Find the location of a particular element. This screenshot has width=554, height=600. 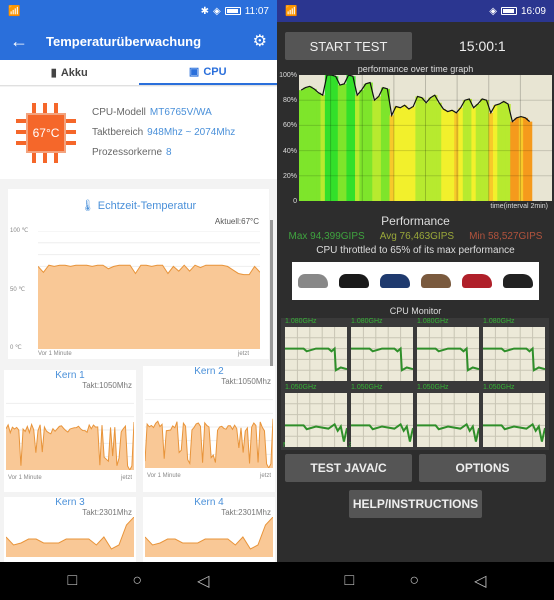

test-java-c-button: TEST JAVA/C is located at coordinates (348, 468).